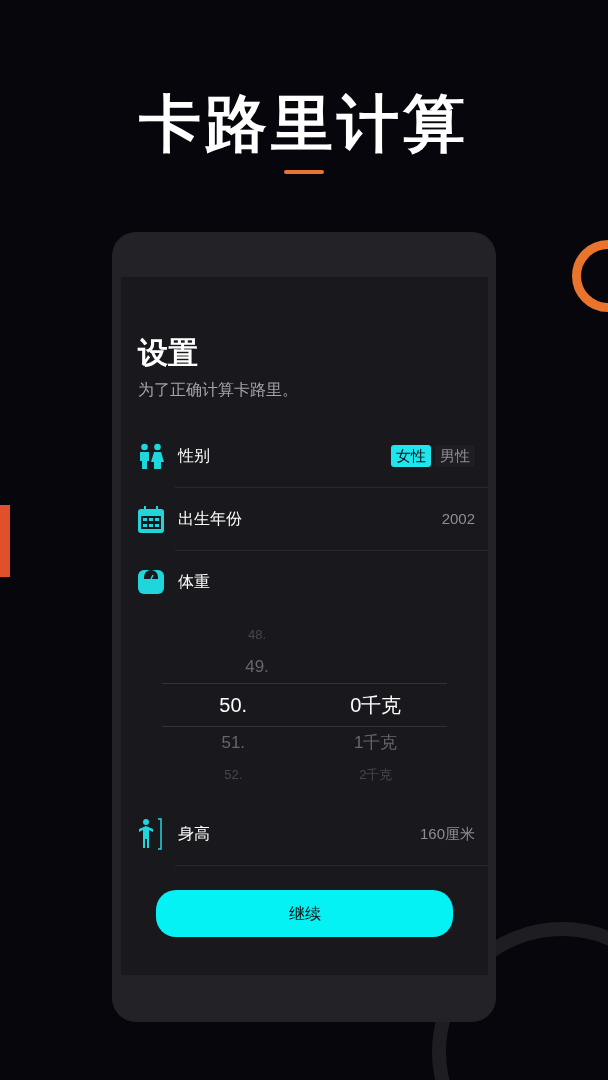 The height and width of the screenshot is (1080, 608). I want to click on picker-value: 0千克, so click(376, 705).